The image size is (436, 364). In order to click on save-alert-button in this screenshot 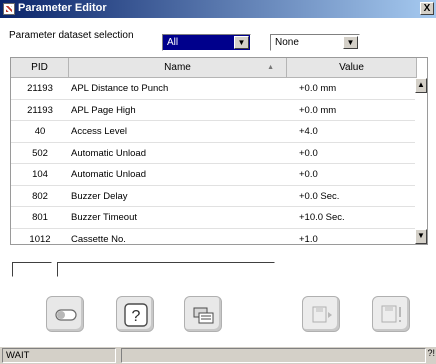, I will do `click(391, 314)`.